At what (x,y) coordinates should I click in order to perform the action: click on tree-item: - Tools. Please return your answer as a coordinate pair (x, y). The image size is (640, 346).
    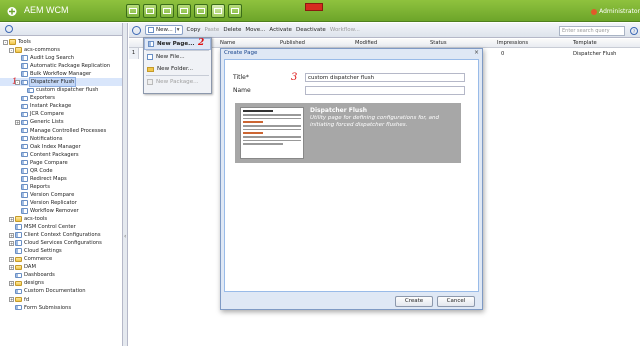
    Looking at the image, I should click on (61, 42).